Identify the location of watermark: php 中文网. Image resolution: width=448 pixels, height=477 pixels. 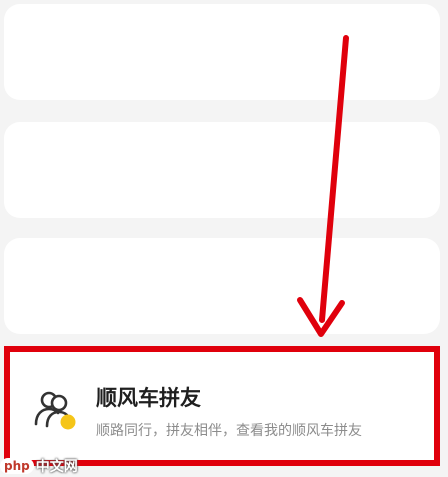
(39, 466).